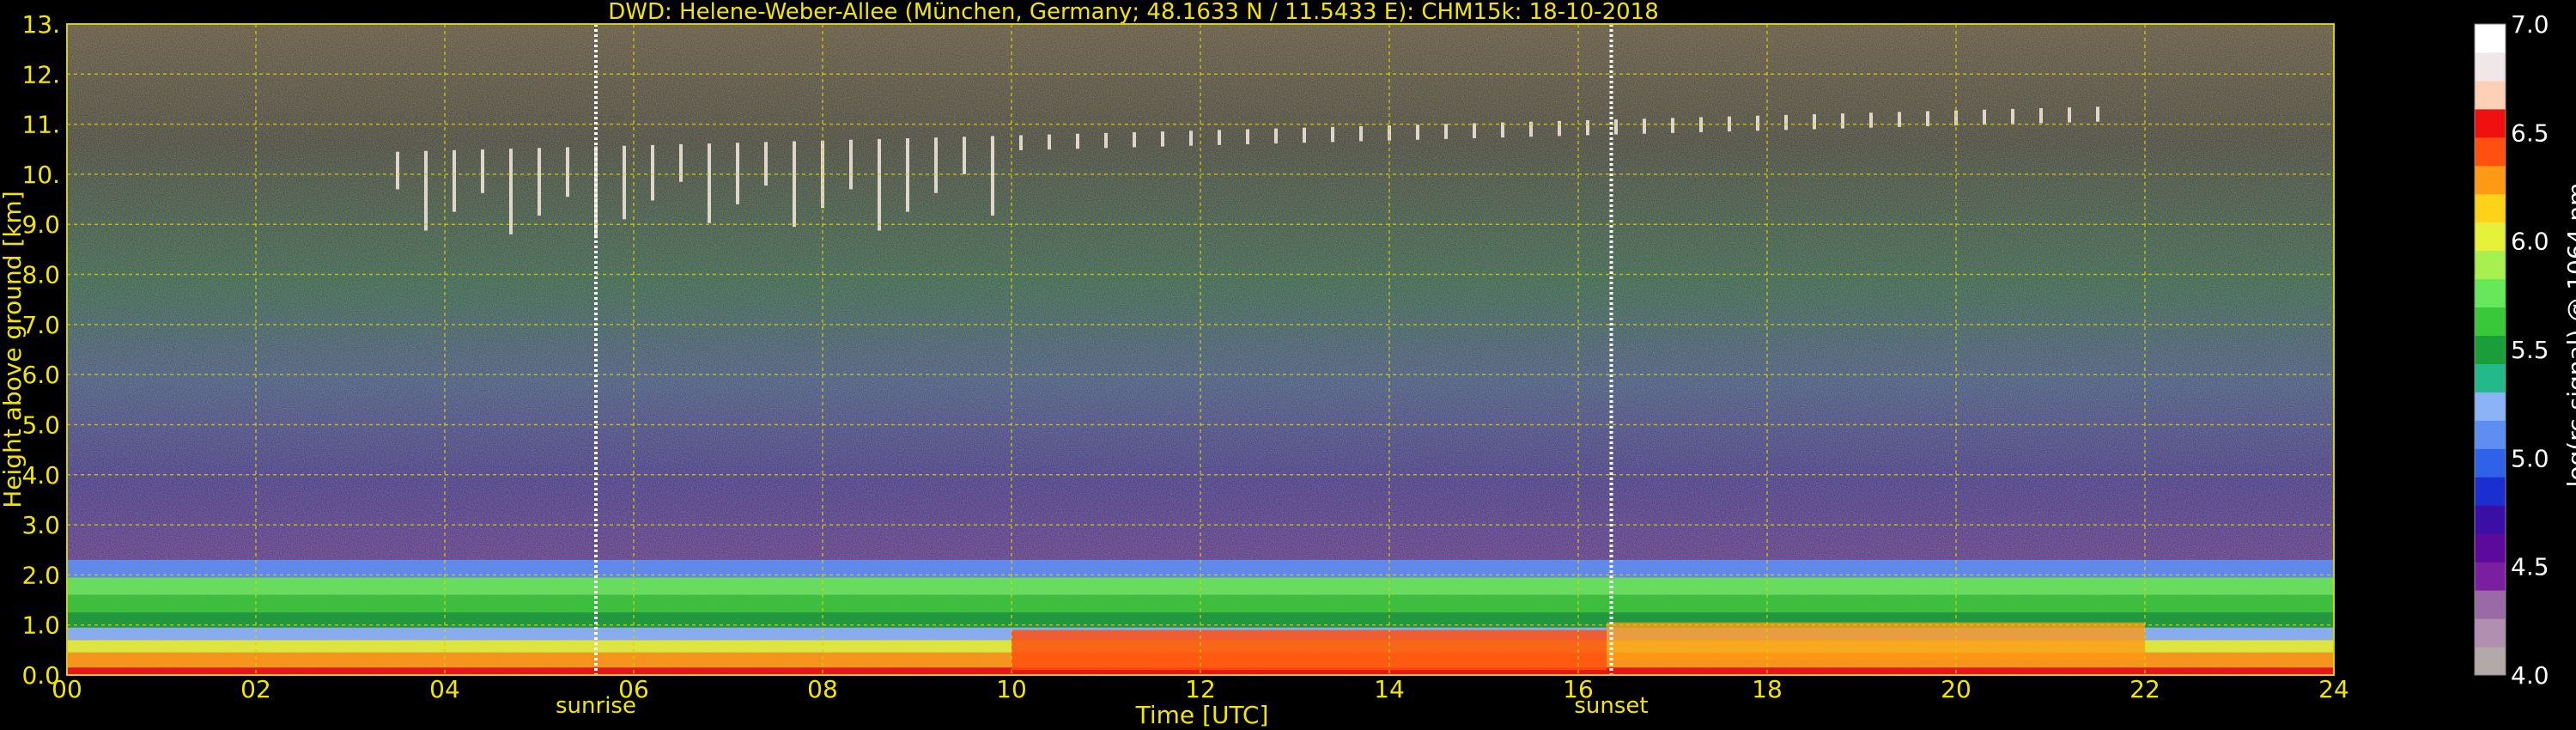 The width and height of the screenshot is (2576, 730). I want to click on x-tick-label: 08, so click(823, 689).